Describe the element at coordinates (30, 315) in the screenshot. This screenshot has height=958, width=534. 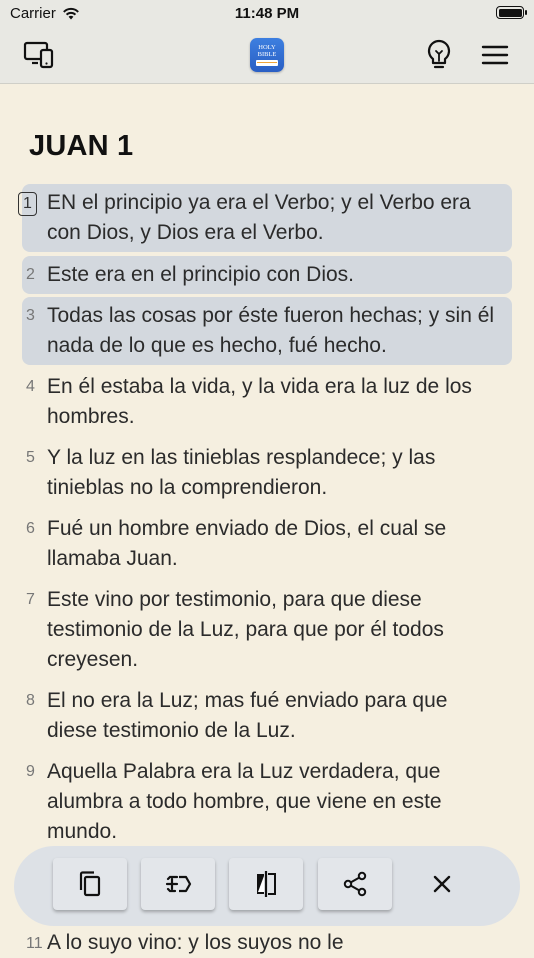
I see `verse-number: 3` at that location.